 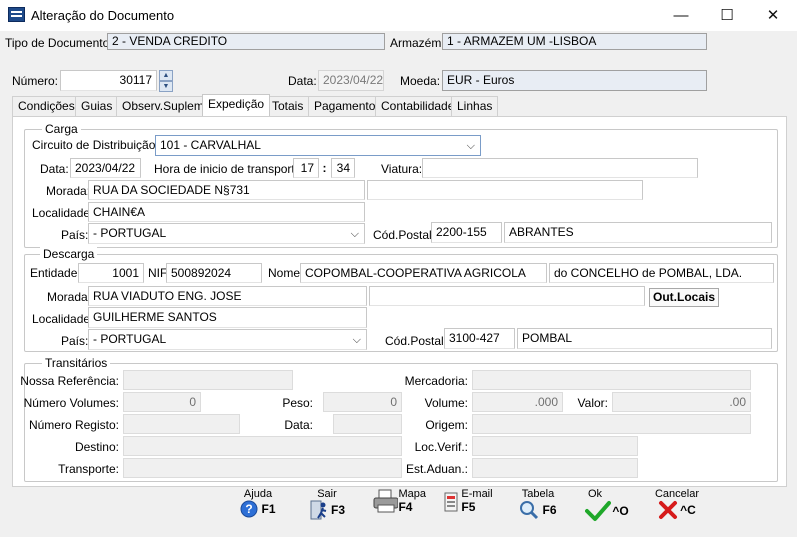 I want to click on carga-cod-postal-label: Cód.Postal:, so click(x=404, y=235).